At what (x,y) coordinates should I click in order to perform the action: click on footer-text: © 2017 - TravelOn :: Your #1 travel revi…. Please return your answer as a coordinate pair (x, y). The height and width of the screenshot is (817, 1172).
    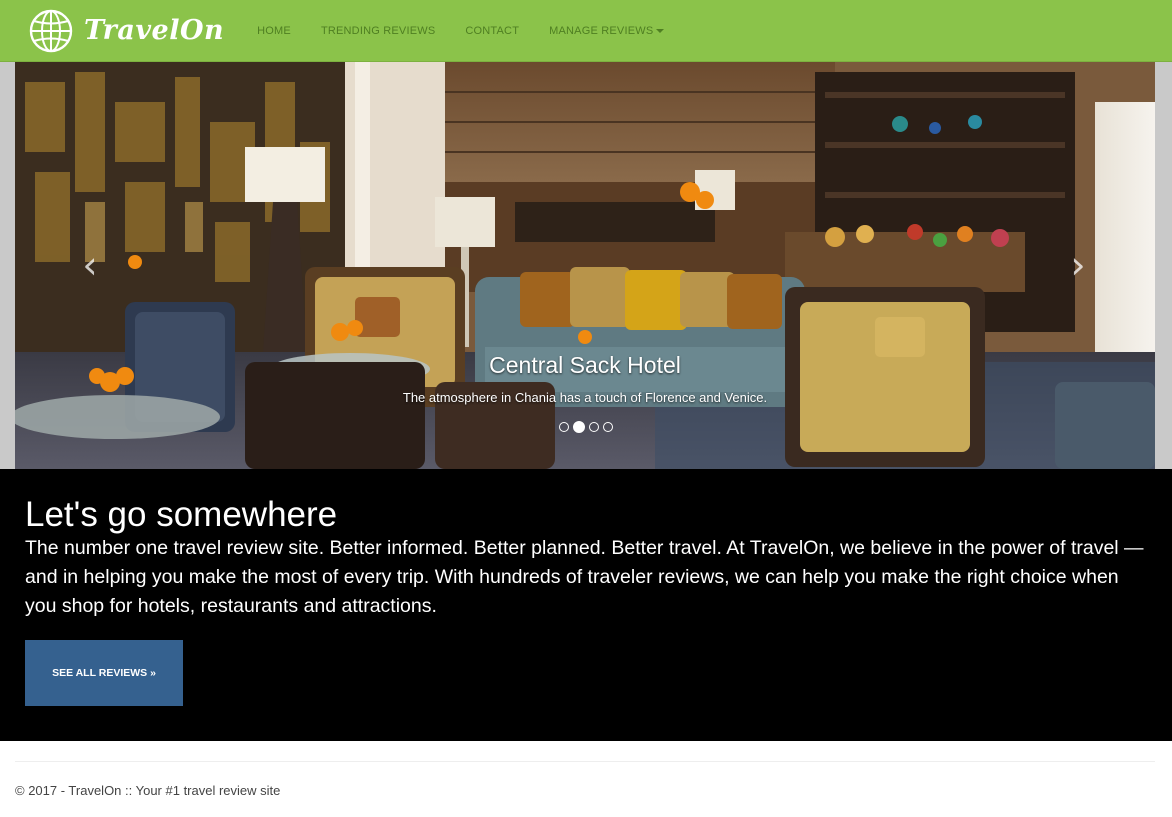
    Looking at the image, I should click on (148, 790).